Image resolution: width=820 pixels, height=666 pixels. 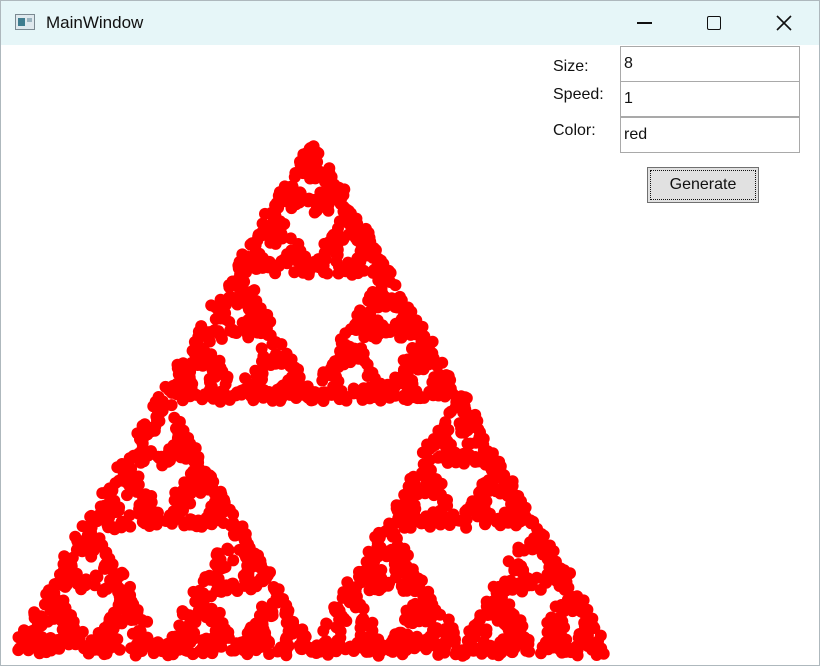 What do you see at coordinates (710, 99) in the screenshot?
I see `speed-input` at bounding box center [710, 99].